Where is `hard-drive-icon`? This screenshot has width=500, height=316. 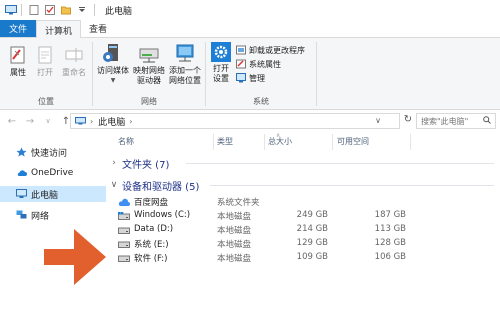
hard-drive-icon is located at coordinates (124, 244).